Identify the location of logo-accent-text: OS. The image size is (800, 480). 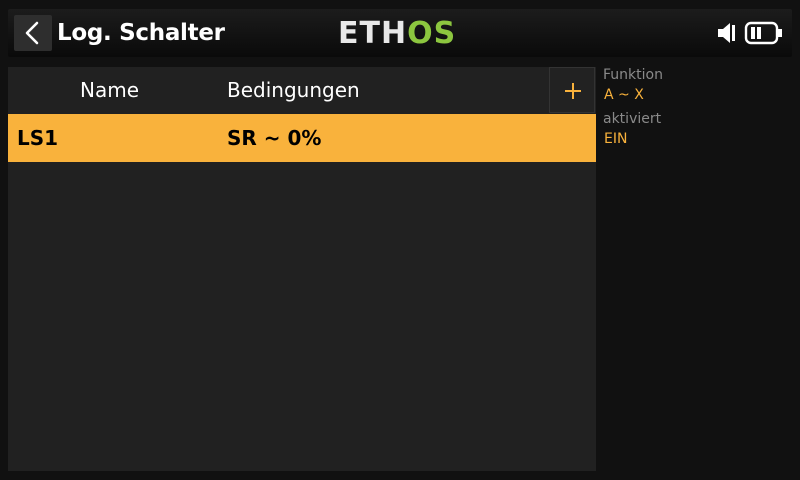
(432, 33).